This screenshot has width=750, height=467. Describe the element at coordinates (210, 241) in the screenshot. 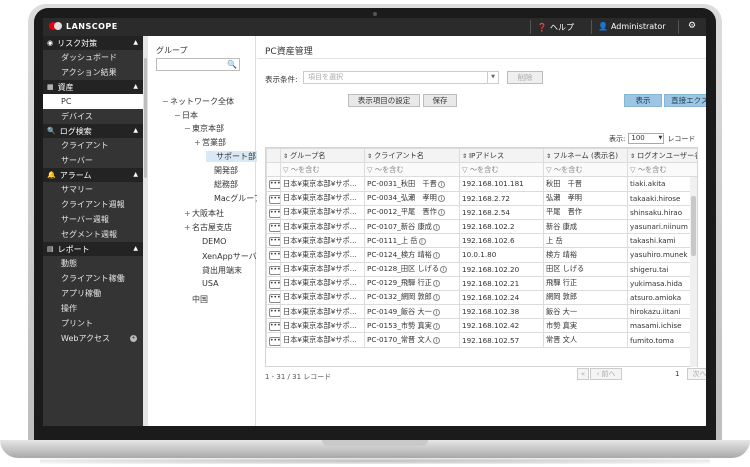

I see `tree-node: DEMO` at that location.